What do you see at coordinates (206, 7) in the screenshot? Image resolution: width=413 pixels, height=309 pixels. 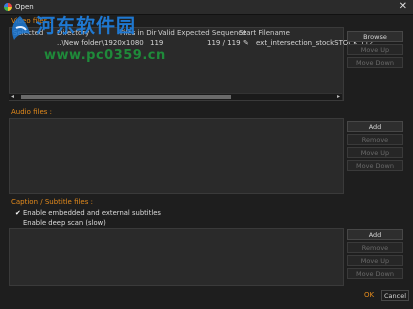 I see `title-bar: Open ✕` at bounding box center [206, 7].